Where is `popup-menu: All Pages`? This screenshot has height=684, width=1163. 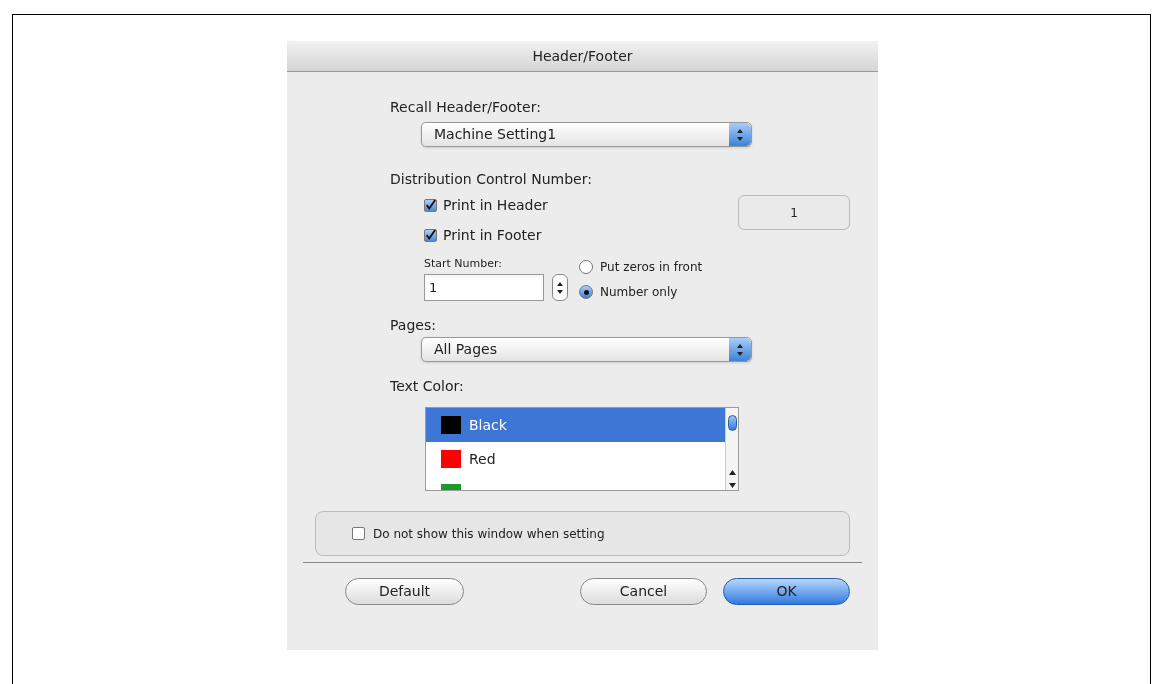
popup-menu: All Pages is located at coordinates (586, 349).